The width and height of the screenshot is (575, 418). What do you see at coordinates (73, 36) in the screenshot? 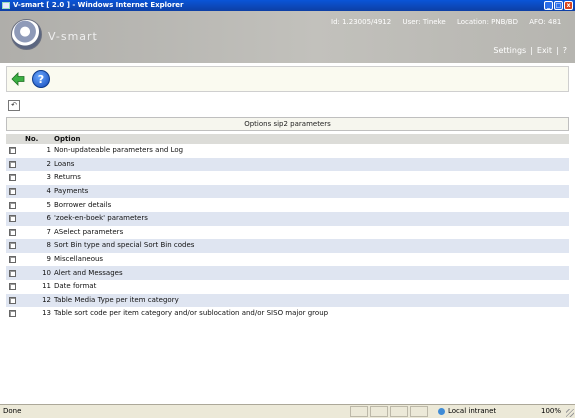
I see `app-name: V-smart` at bounding box center [73, 36].